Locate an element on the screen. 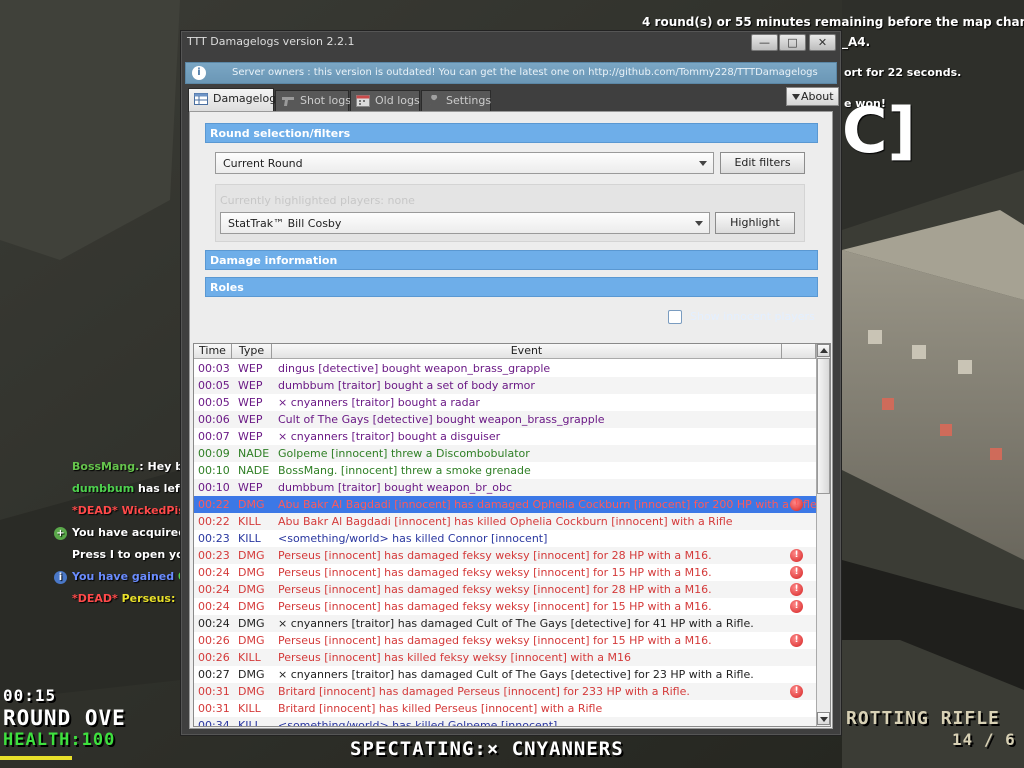 This screenshot has height=768, width=1024. round-select: Current Round is located at coordinates (464, 163).